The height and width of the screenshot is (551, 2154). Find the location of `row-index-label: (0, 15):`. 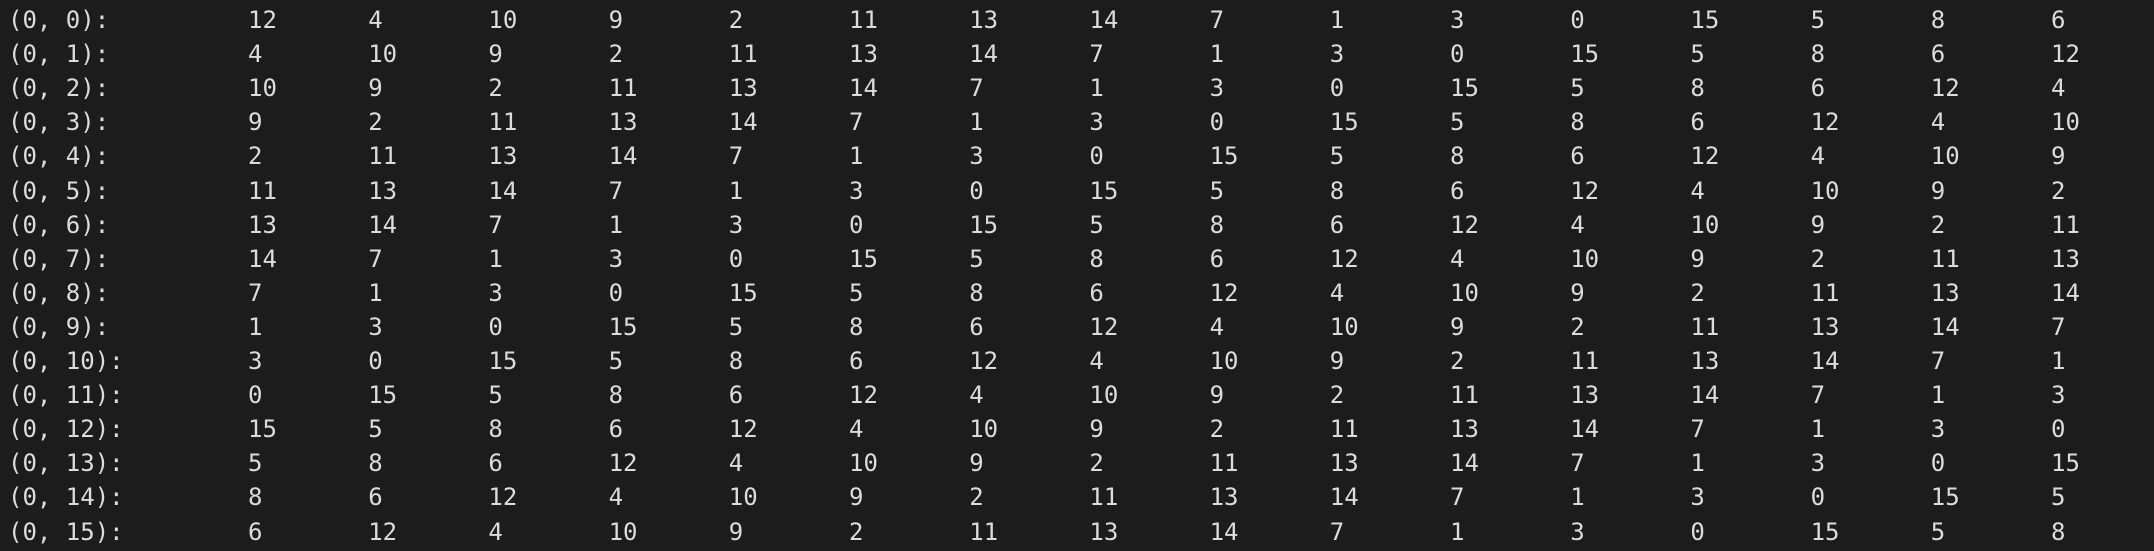

row-index-label: (0, 15): is located at coordinates (66, 531).